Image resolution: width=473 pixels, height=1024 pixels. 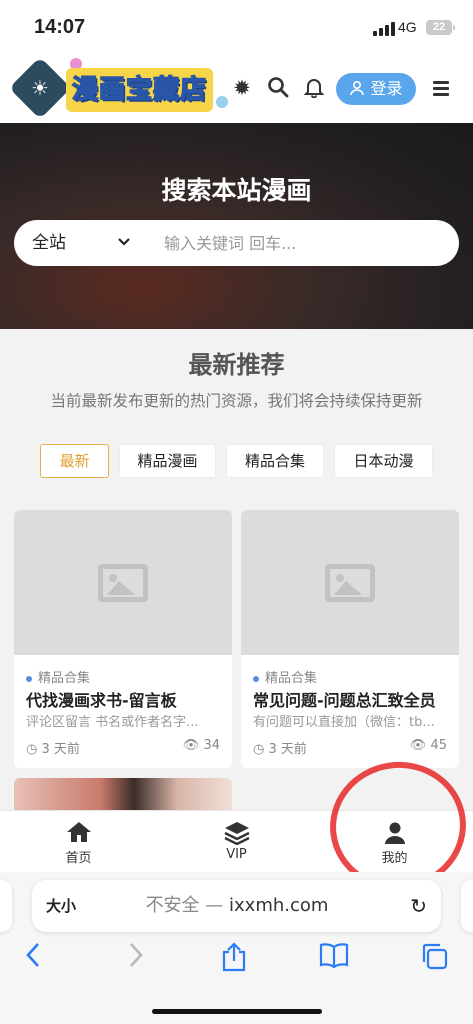 I want to click on url-display: 不安全 — ixxmh.com, so click(x=237, y=906).